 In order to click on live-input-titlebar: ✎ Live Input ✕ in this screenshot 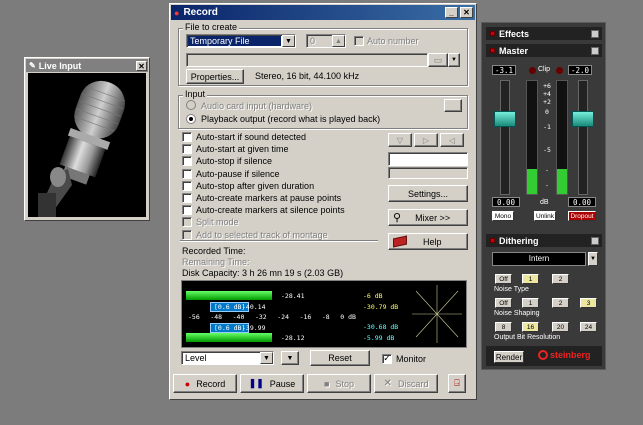, I will do `click(87, 65)`.